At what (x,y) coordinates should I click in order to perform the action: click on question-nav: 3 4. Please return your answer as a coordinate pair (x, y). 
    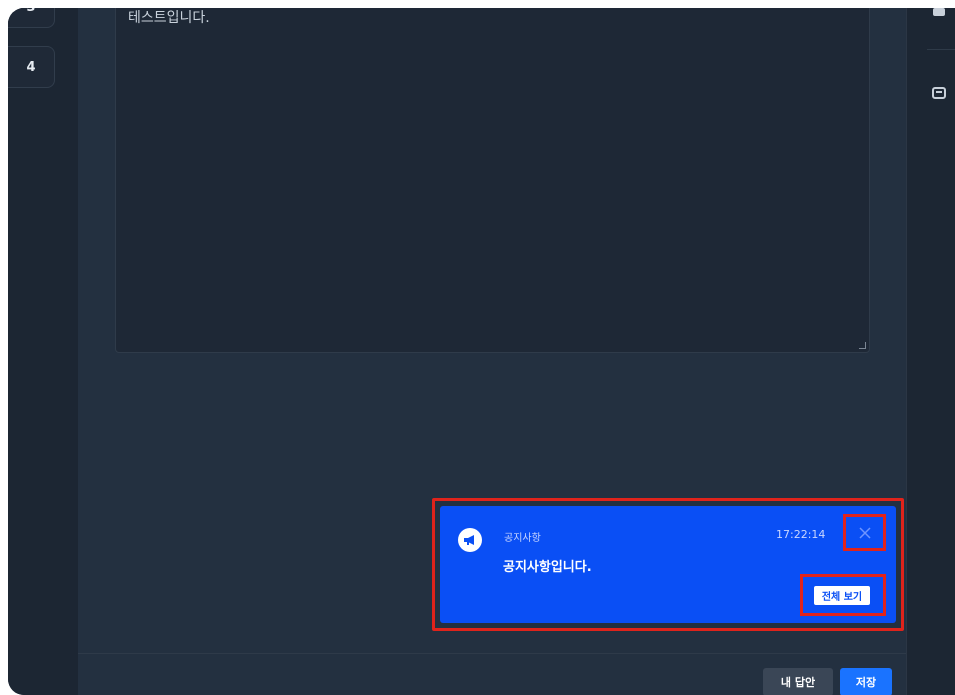
    Looking at the image, I should click on (43, 351).